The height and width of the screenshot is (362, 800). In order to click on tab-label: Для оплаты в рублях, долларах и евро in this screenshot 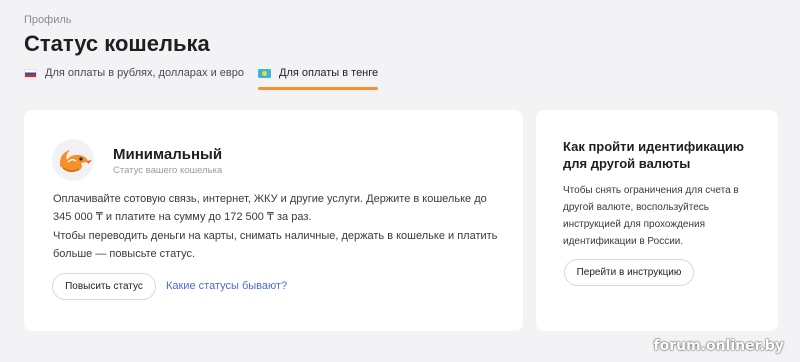, I will do `click(144, 73)`.